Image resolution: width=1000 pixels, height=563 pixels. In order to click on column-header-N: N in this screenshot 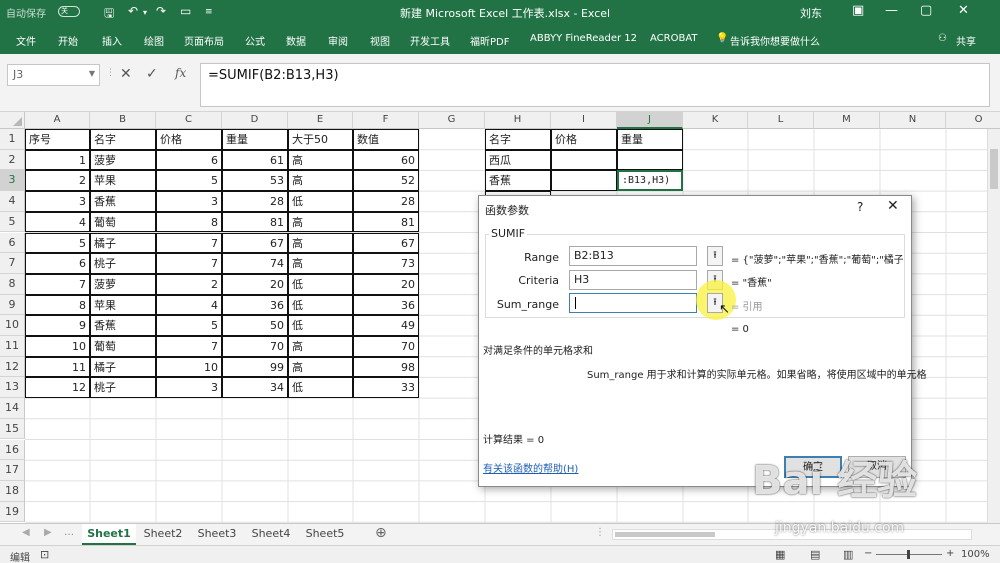, I will do `click(913, 120)`.